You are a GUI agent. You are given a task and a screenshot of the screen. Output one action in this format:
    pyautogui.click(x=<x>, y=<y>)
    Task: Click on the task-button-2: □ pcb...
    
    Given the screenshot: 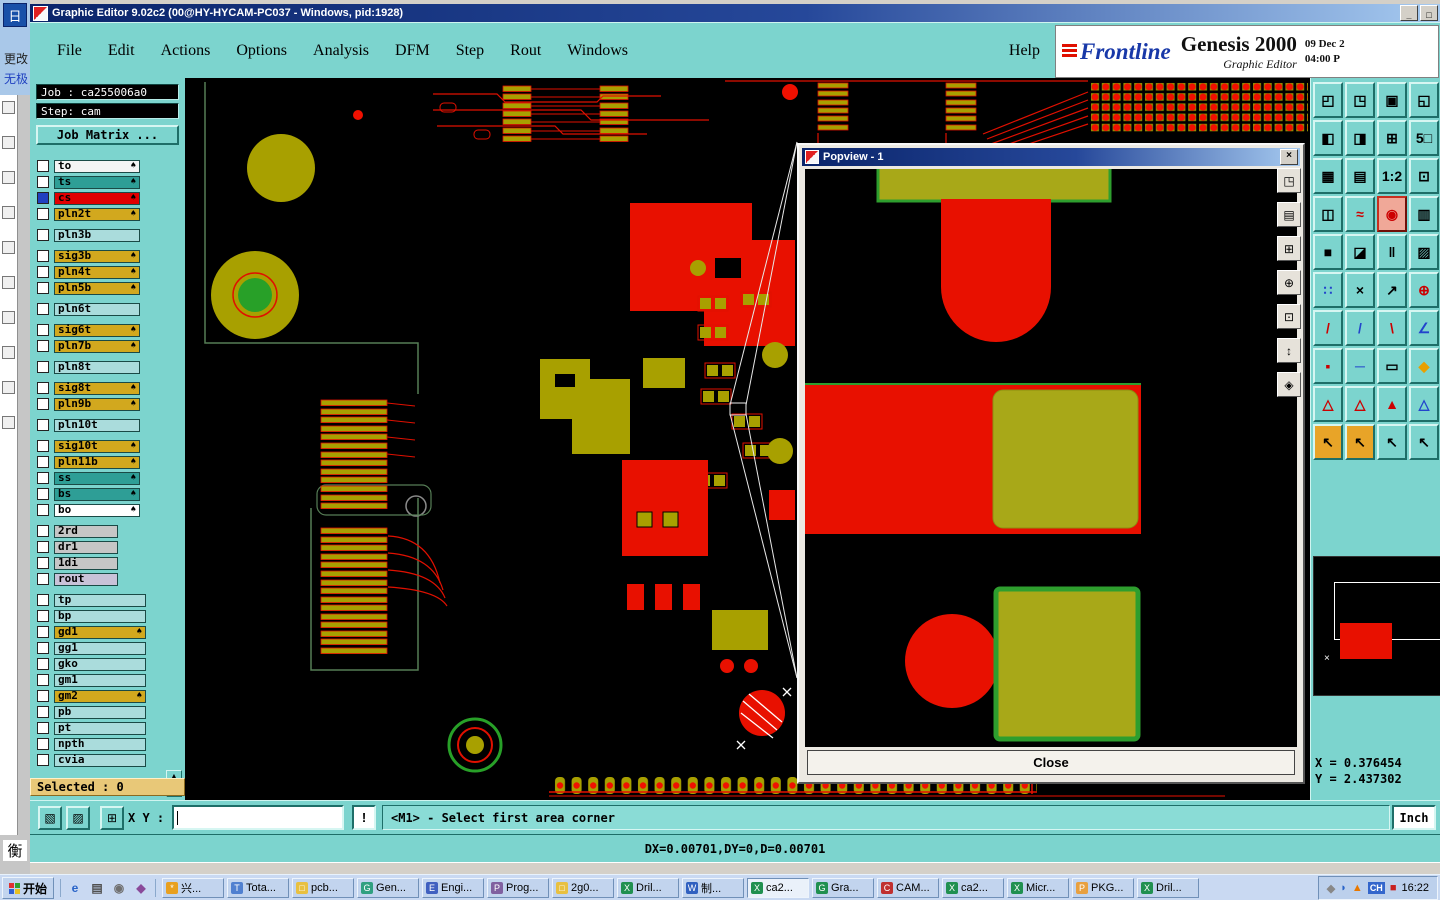 What is the action you would take?
    pyautogui.click(x=323, y=888)
    